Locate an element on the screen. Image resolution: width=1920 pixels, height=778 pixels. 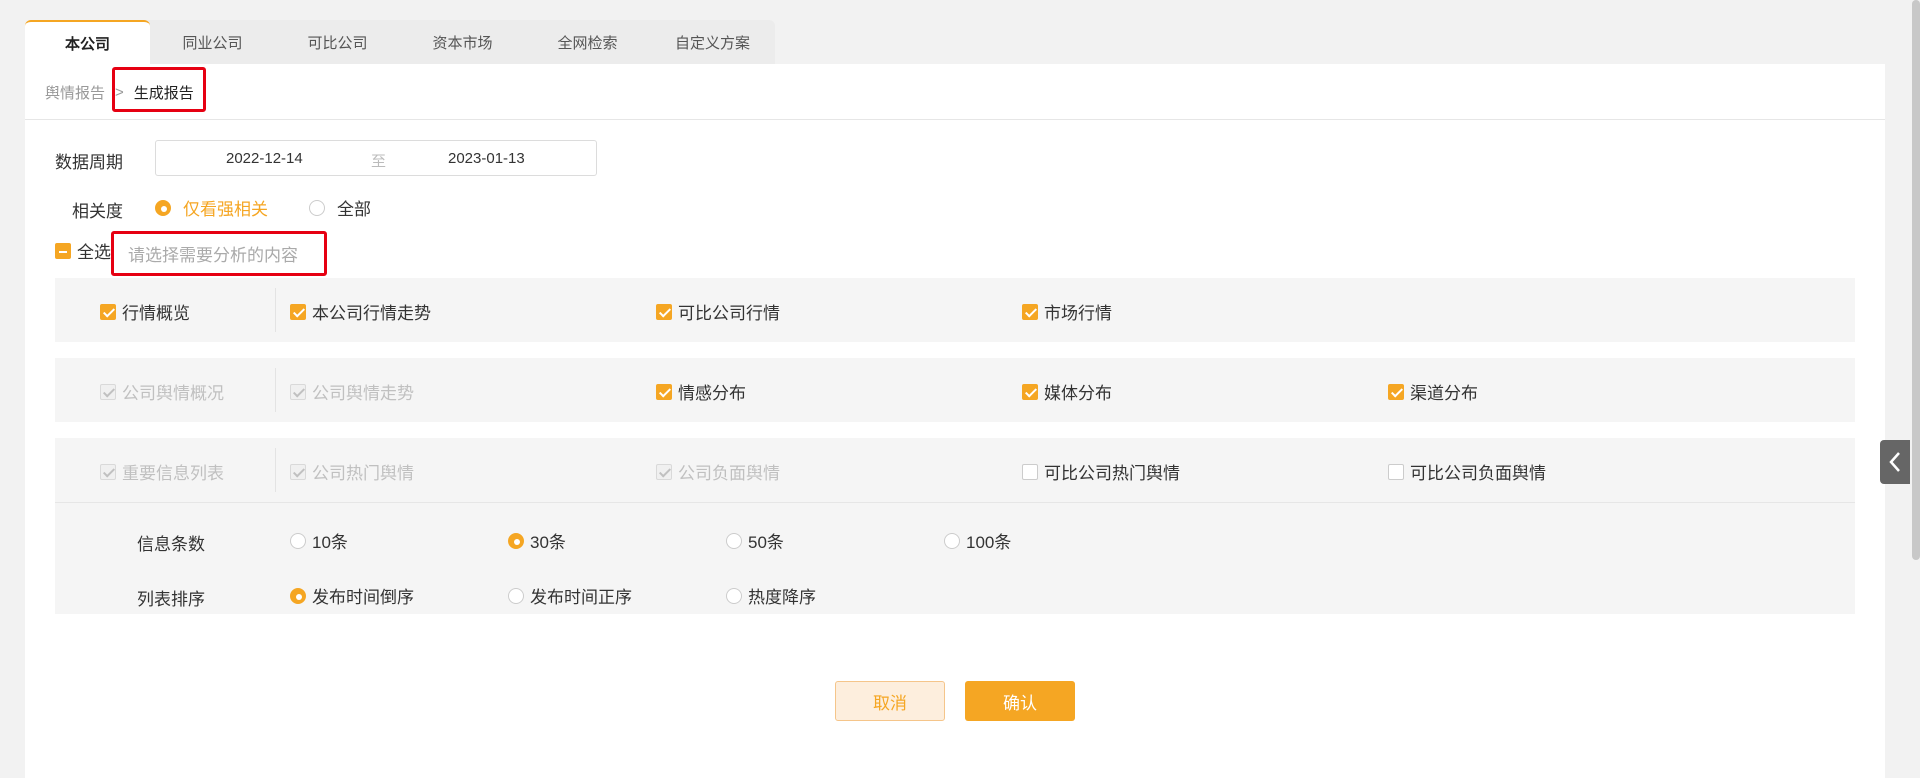
group-sentiment: 公司舆情概况 公司舆情走势 情感分布 媒体分布 渠道分布 is located at coordinates (955, 390).